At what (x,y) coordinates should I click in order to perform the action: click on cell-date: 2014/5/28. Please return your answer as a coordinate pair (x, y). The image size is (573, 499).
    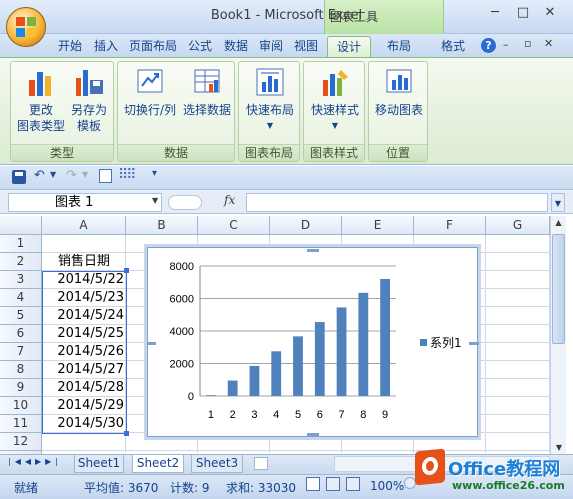
    Looking at the image, I should click on (84, 388).